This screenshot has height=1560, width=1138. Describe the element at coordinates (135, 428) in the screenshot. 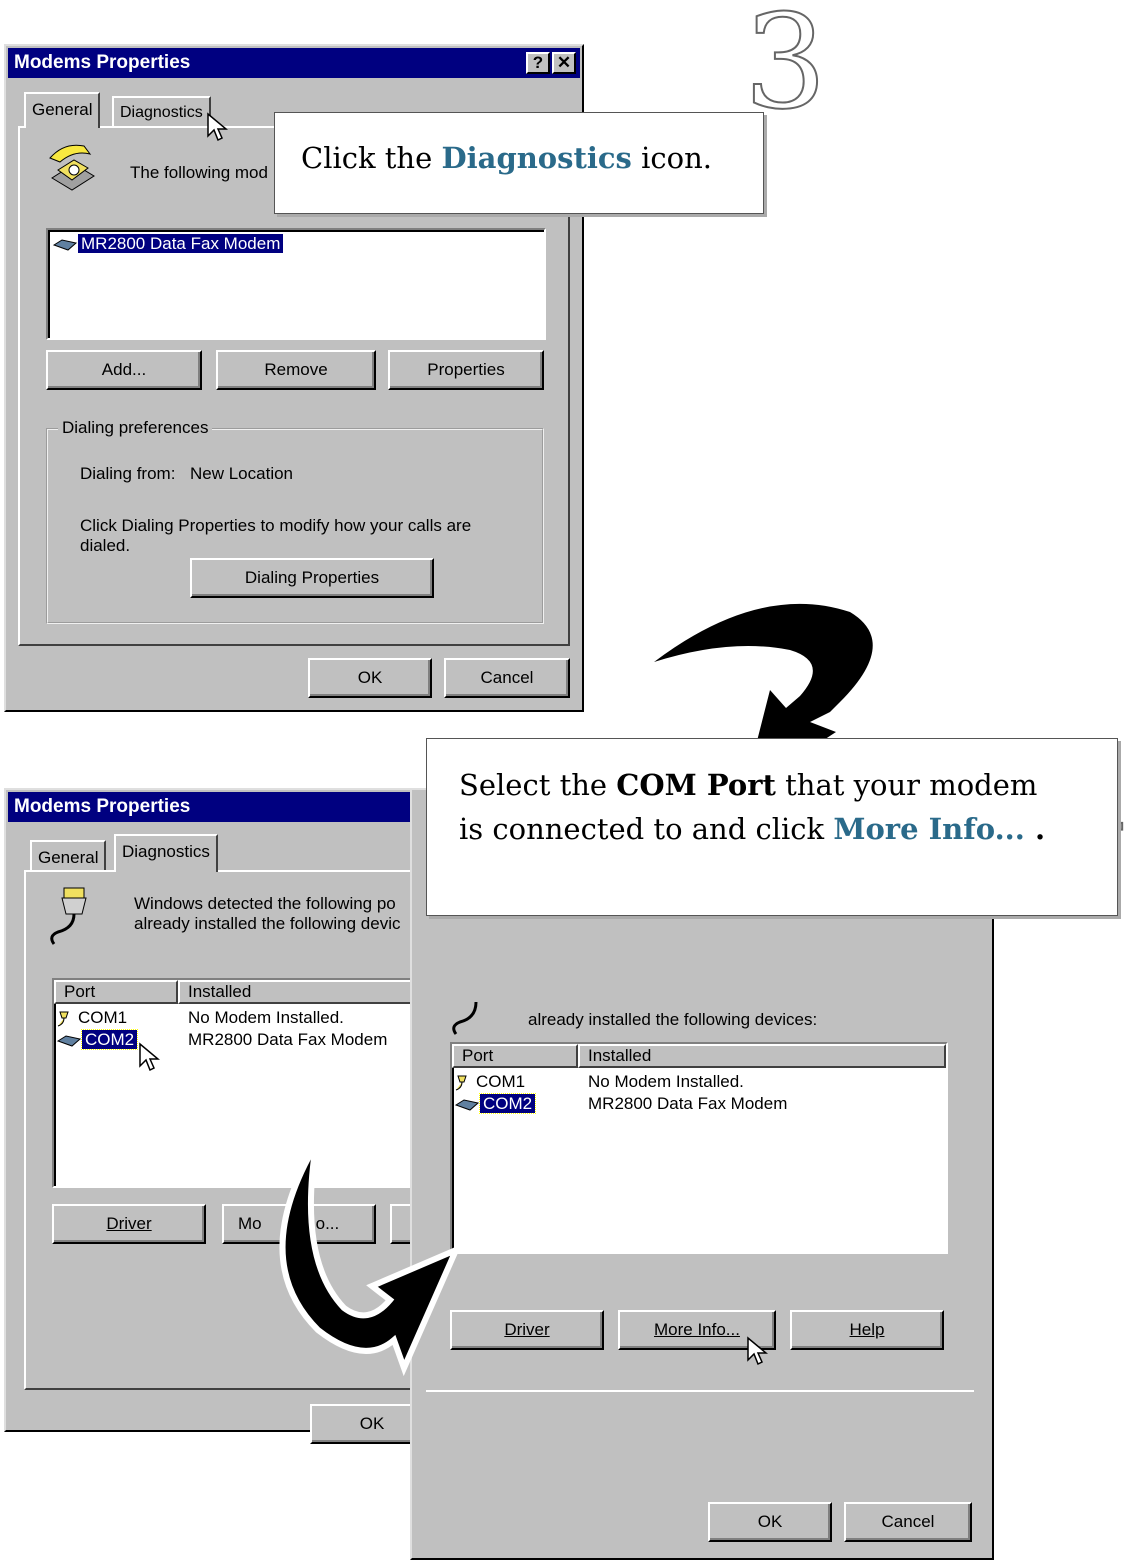

I see `dialing-preferences-label: Dialing preferences` at that location.